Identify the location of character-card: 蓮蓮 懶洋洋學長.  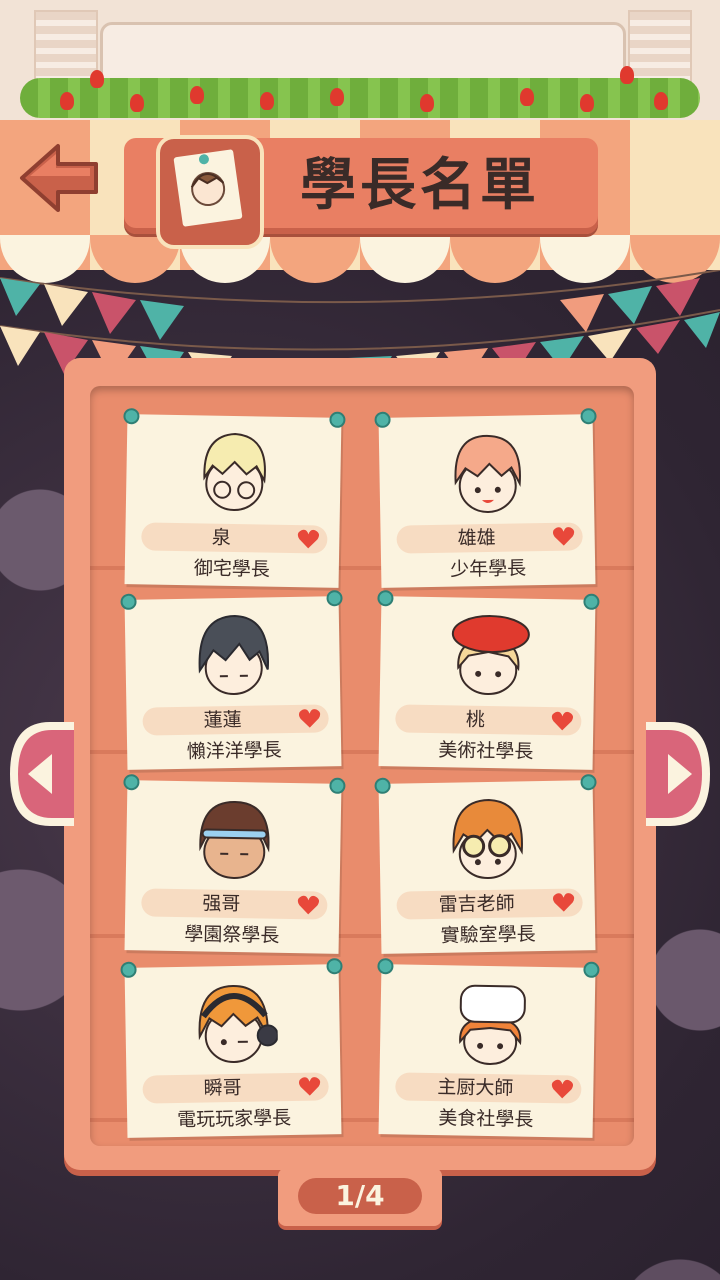
(231, 680).